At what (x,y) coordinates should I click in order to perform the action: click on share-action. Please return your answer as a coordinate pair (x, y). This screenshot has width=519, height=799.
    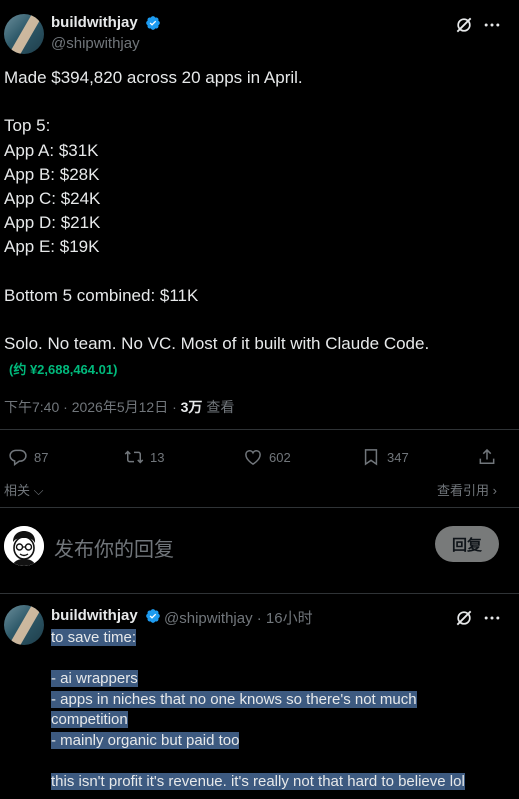
    Looking at the image, I should click on (487, 457).